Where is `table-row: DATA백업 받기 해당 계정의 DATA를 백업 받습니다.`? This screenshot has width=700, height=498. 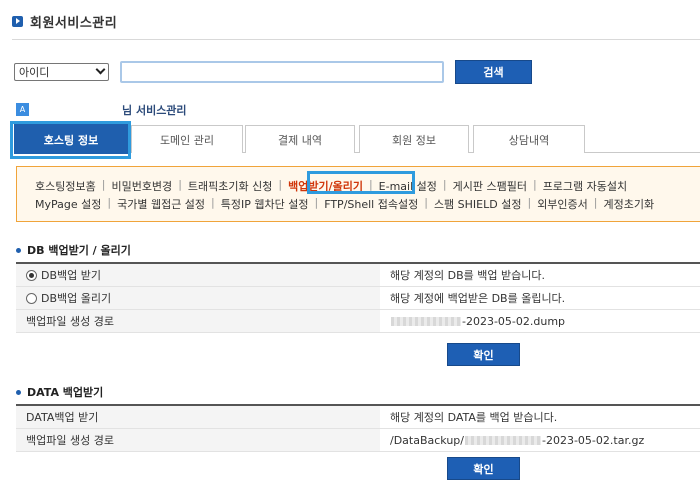 table-row: DATA백업 받기 해당 계정의 DATA를 백업 받습니다. is located at coordinates (358, 417).